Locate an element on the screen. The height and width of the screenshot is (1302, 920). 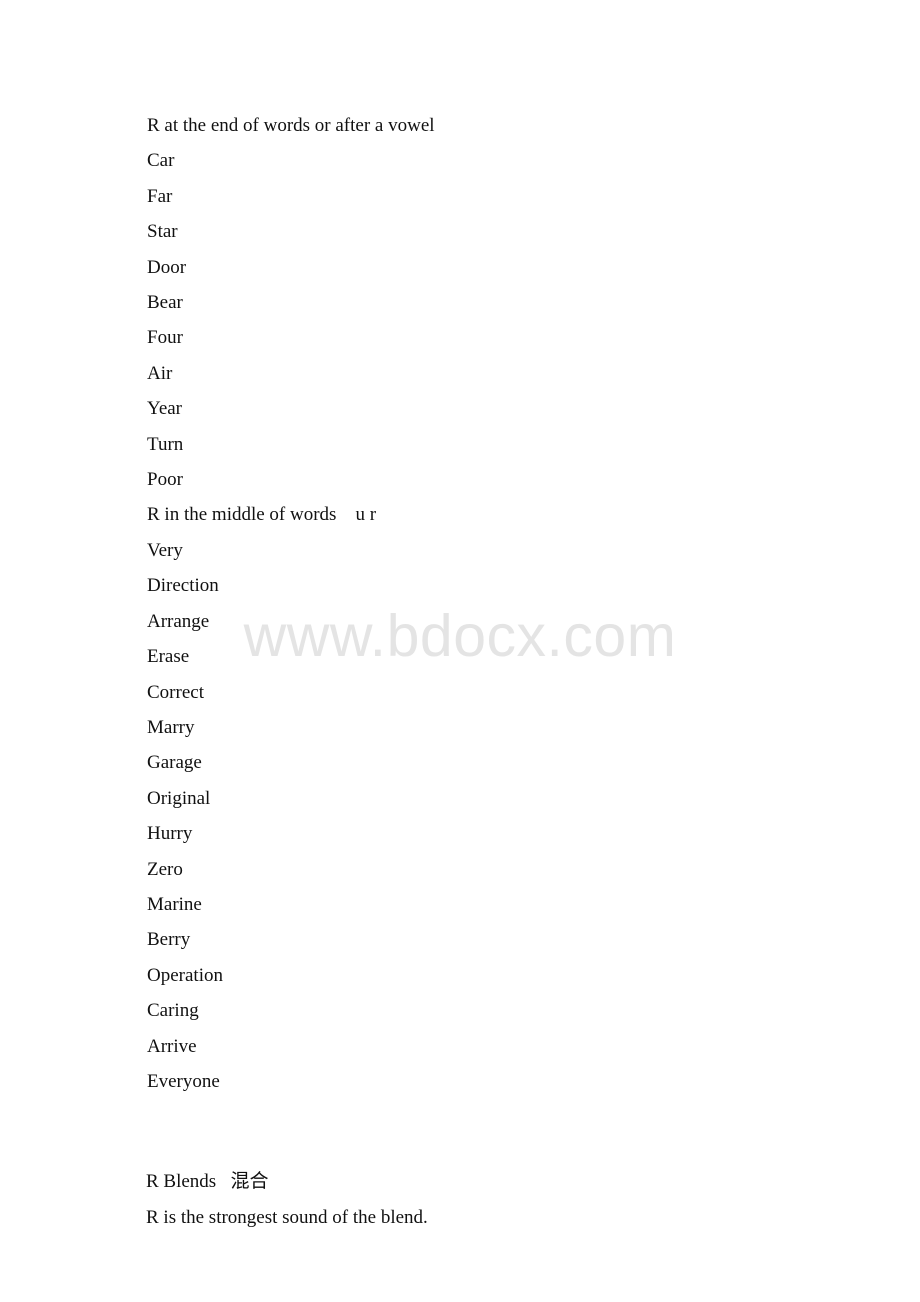
word-item: Garage is located at coordinates (174, 763).